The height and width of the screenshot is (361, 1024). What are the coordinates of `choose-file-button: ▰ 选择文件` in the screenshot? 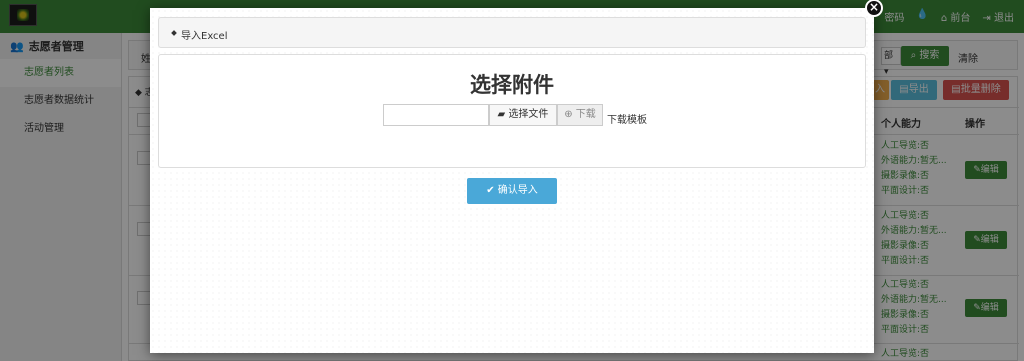 It's located at (523, 115).